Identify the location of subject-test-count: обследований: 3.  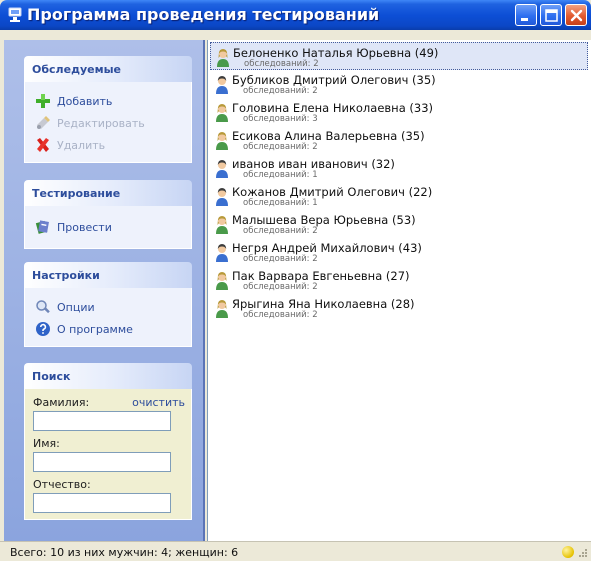
(280, 119).